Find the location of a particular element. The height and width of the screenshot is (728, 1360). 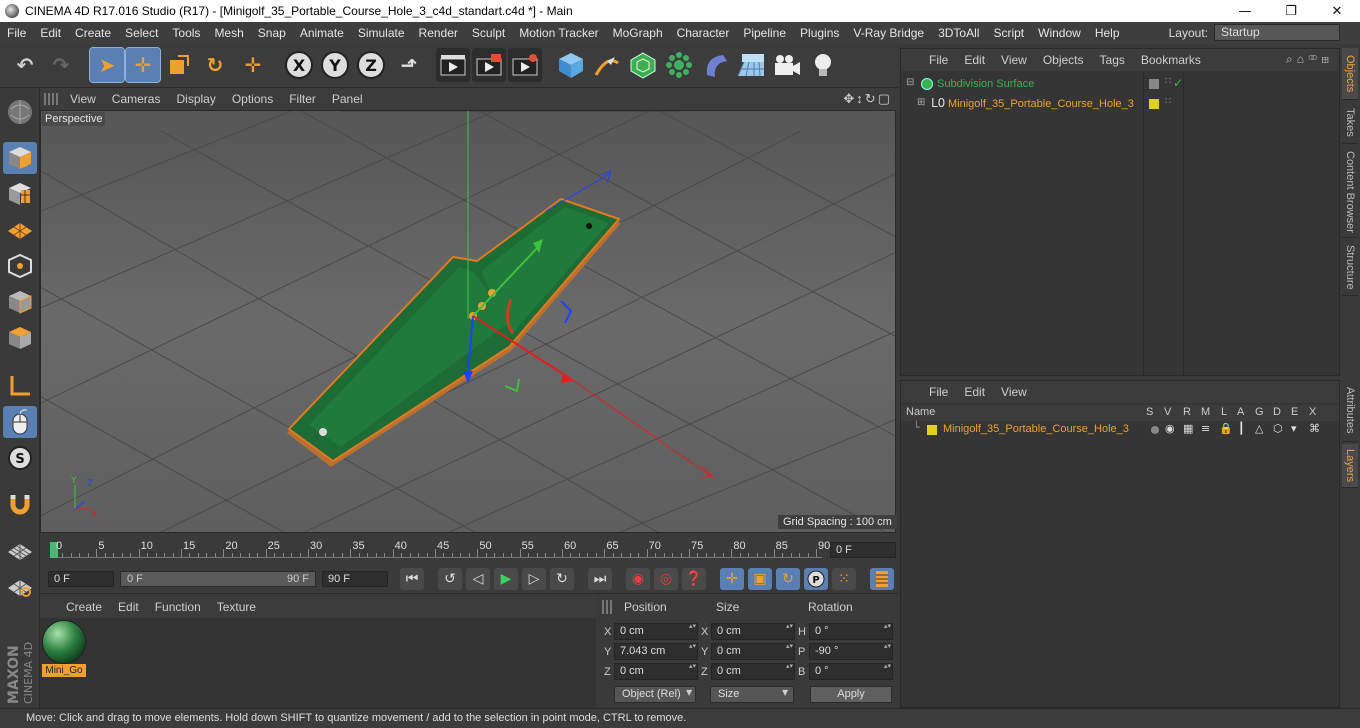

menu-pipeline: Pipeline is located at coordinates (764, 33).